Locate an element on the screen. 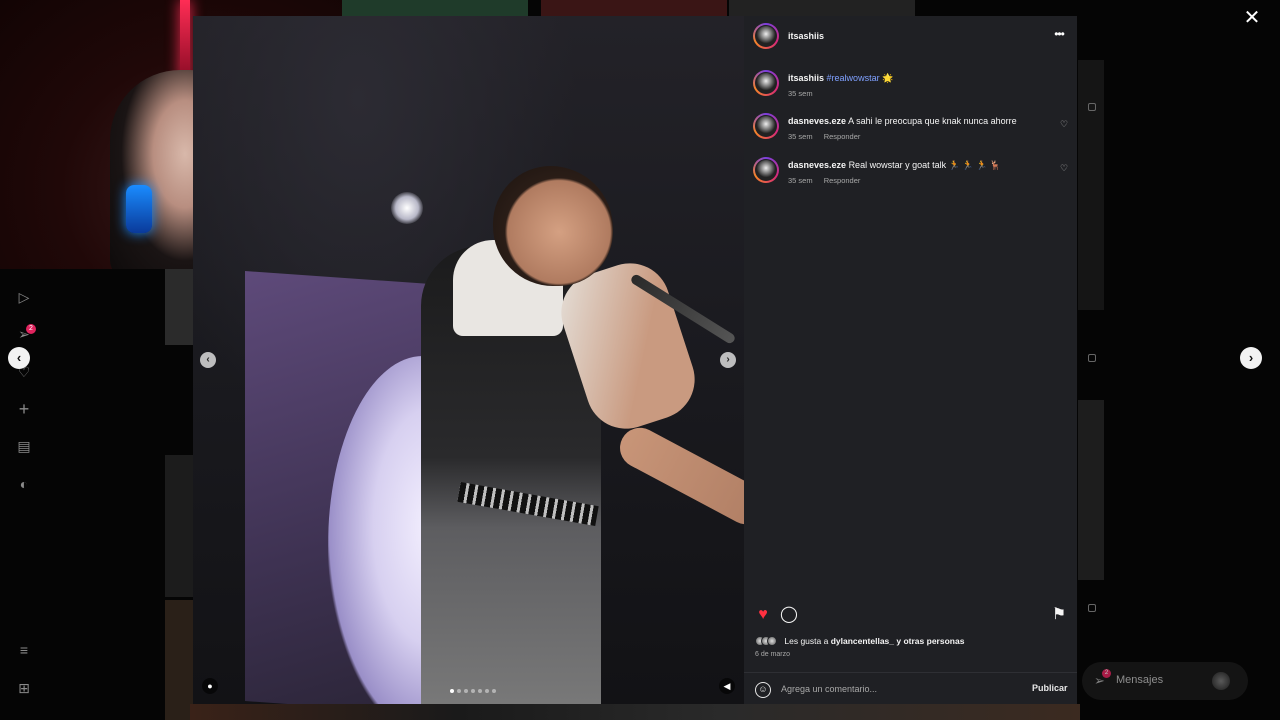 This screenshot has height=720, width=1280. post-actions: ♥ ◯ ⚑ is located at coordinates (910, 616).